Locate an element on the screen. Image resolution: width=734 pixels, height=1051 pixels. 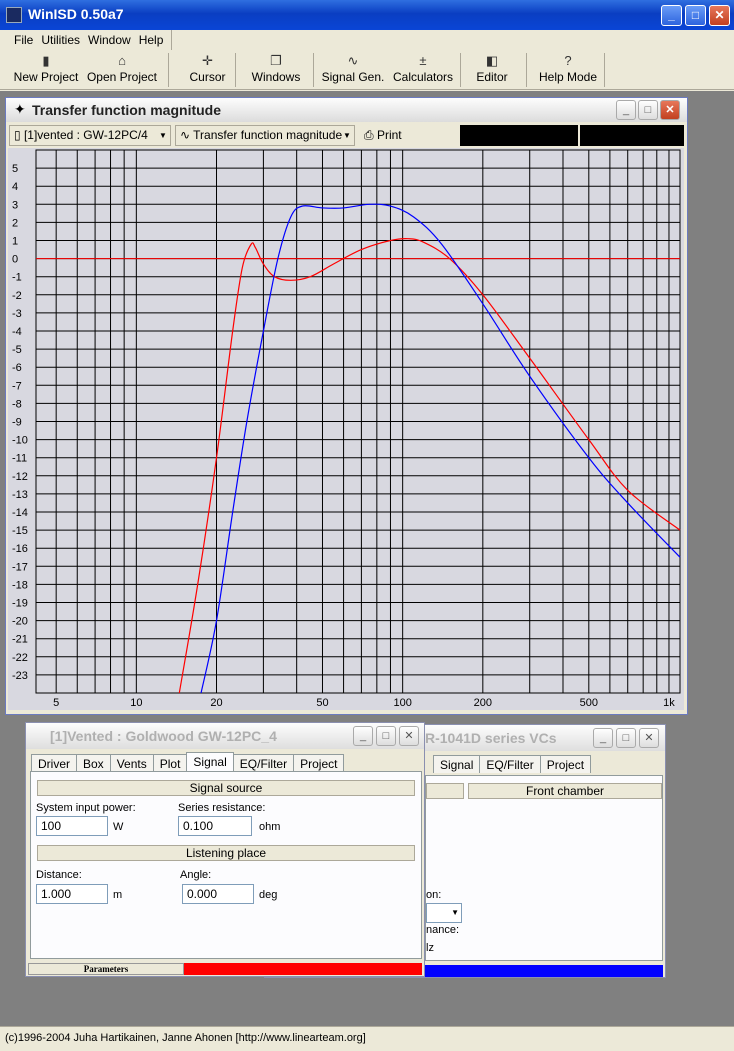
graph-type-value: Transfer function magnitude is located at coordinates (268, 135).